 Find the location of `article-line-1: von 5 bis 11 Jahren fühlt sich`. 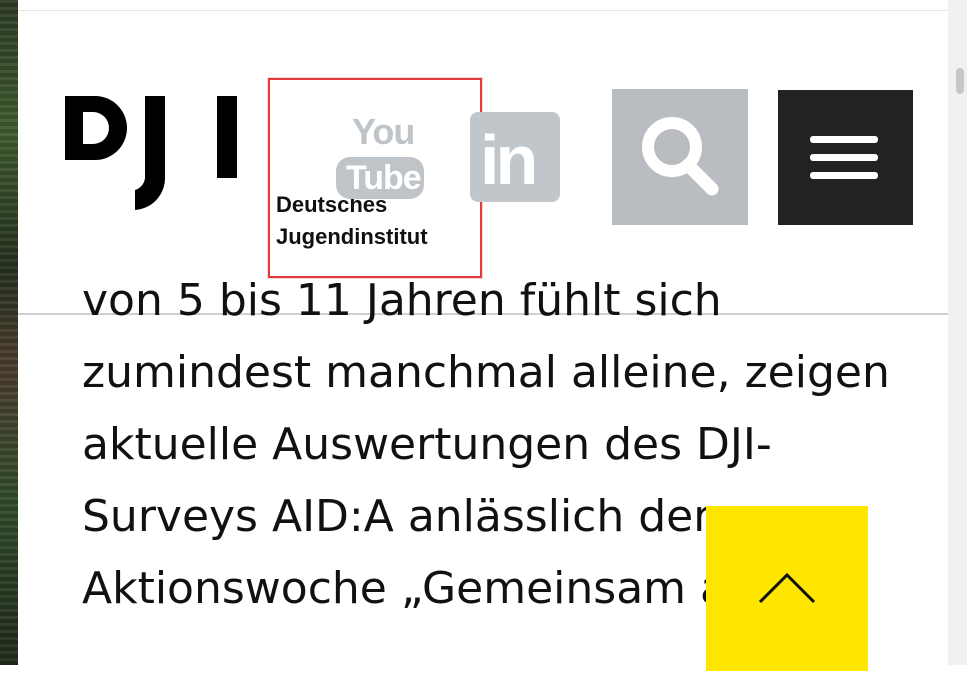

article-line-1: von 5 bis 11 Jahren fühlt sich is located at coordinates (402, 300).